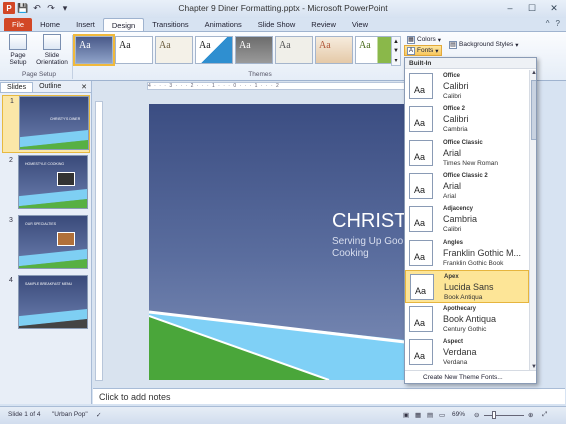 The height and width of the screenshot is (424, 566). I want to click on slide-number: 4, so click(11, 280).